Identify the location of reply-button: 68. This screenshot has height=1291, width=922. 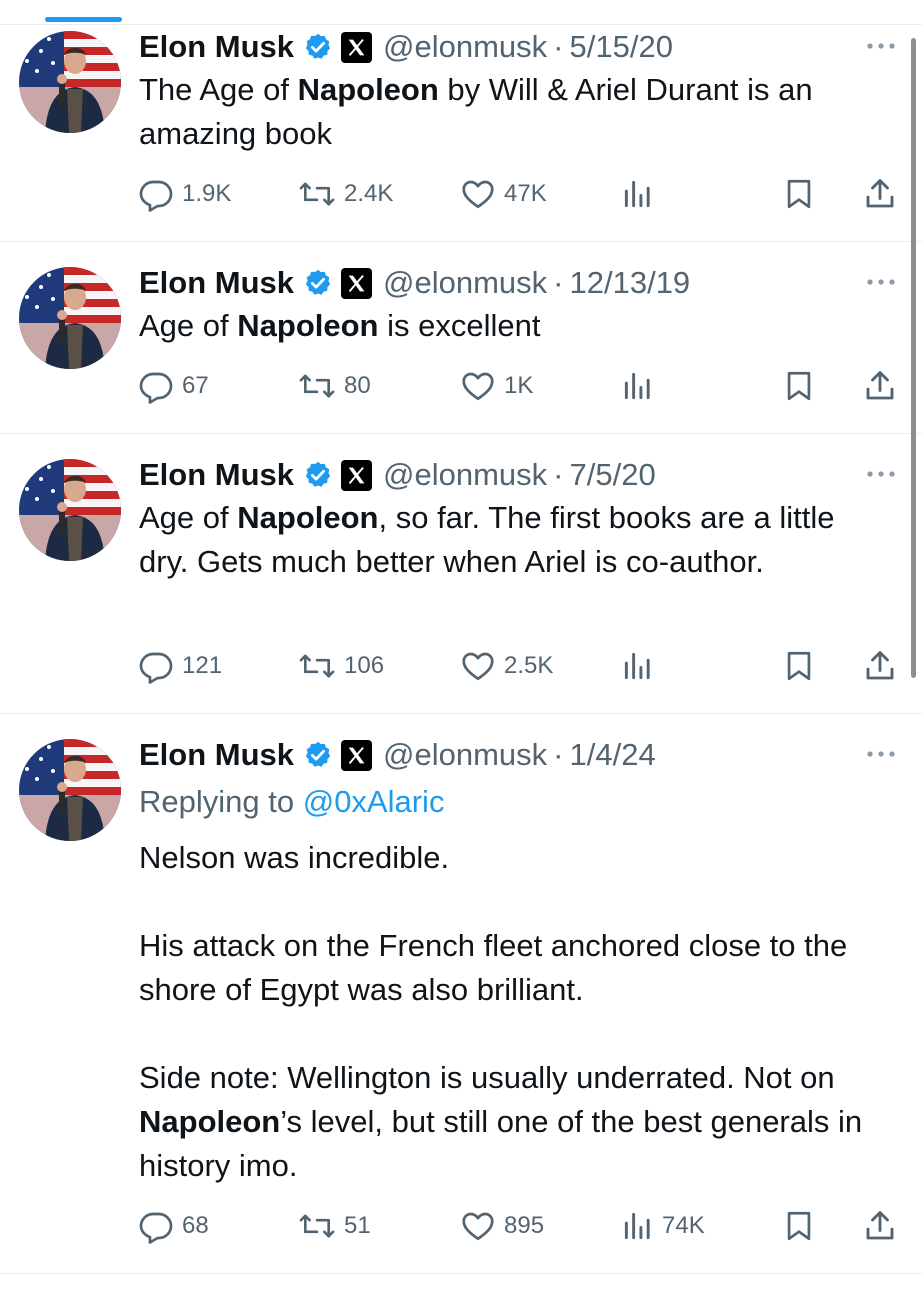
(173, 1226).